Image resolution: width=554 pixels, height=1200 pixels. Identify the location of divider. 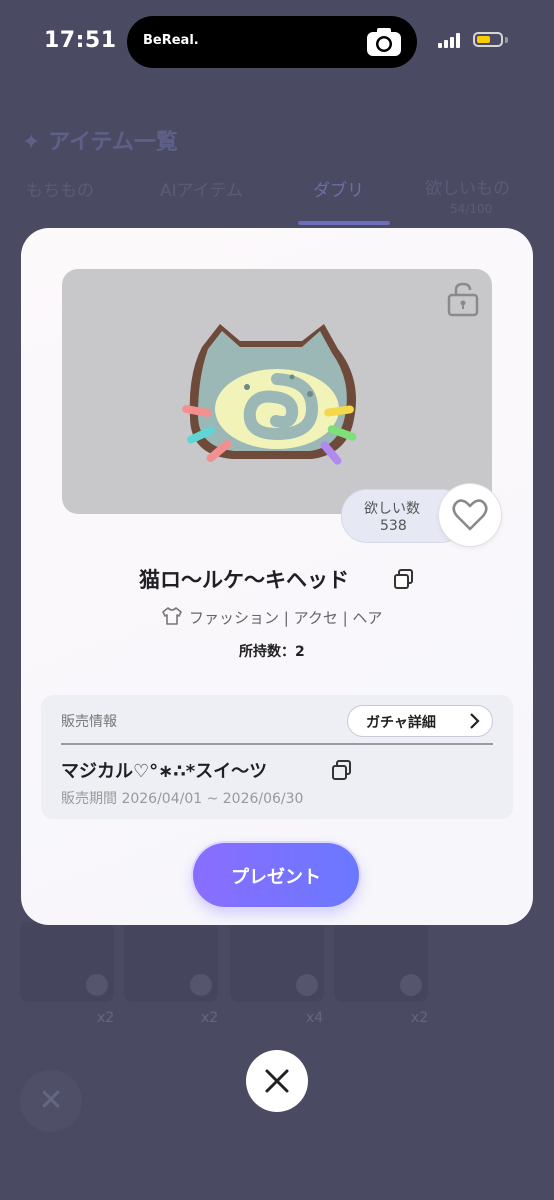
(277, 744).